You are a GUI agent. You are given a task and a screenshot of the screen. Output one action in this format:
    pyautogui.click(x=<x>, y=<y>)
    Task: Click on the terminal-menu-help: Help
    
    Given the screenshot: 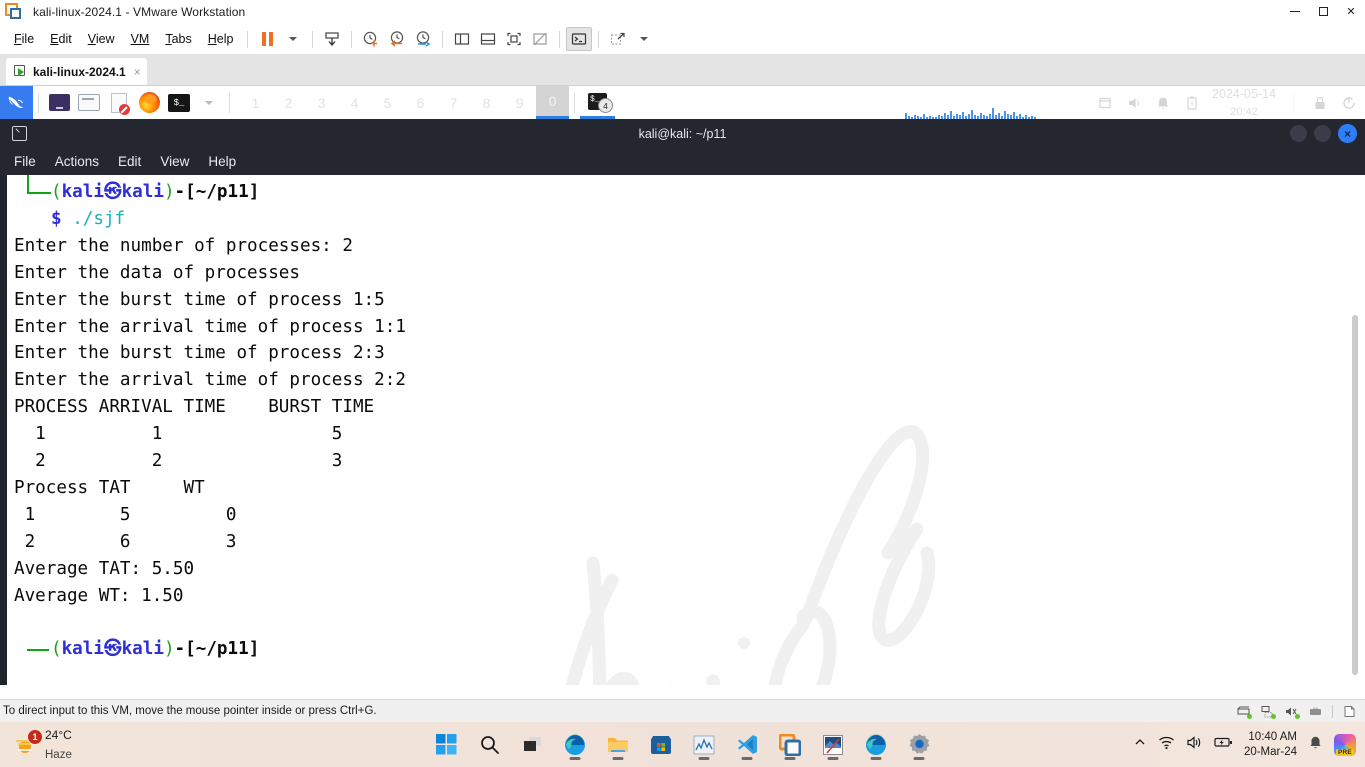 What is the action you would take?
    pyautogui.click(x=222, y=161)
    